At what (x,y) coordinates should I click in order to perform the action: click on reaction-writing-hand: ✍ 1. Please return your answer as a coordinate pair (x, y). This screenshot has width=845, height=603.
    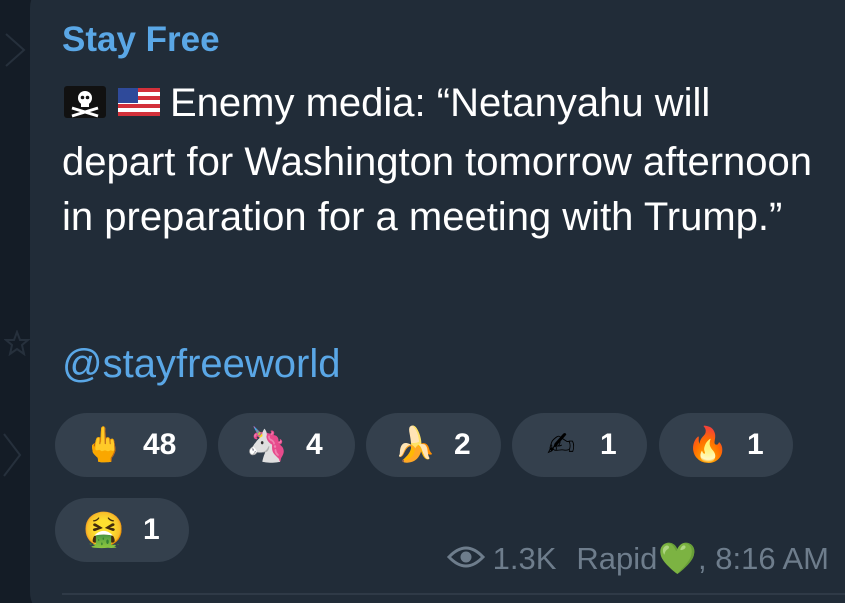
    Looking at the image, I should click on (579, 445).